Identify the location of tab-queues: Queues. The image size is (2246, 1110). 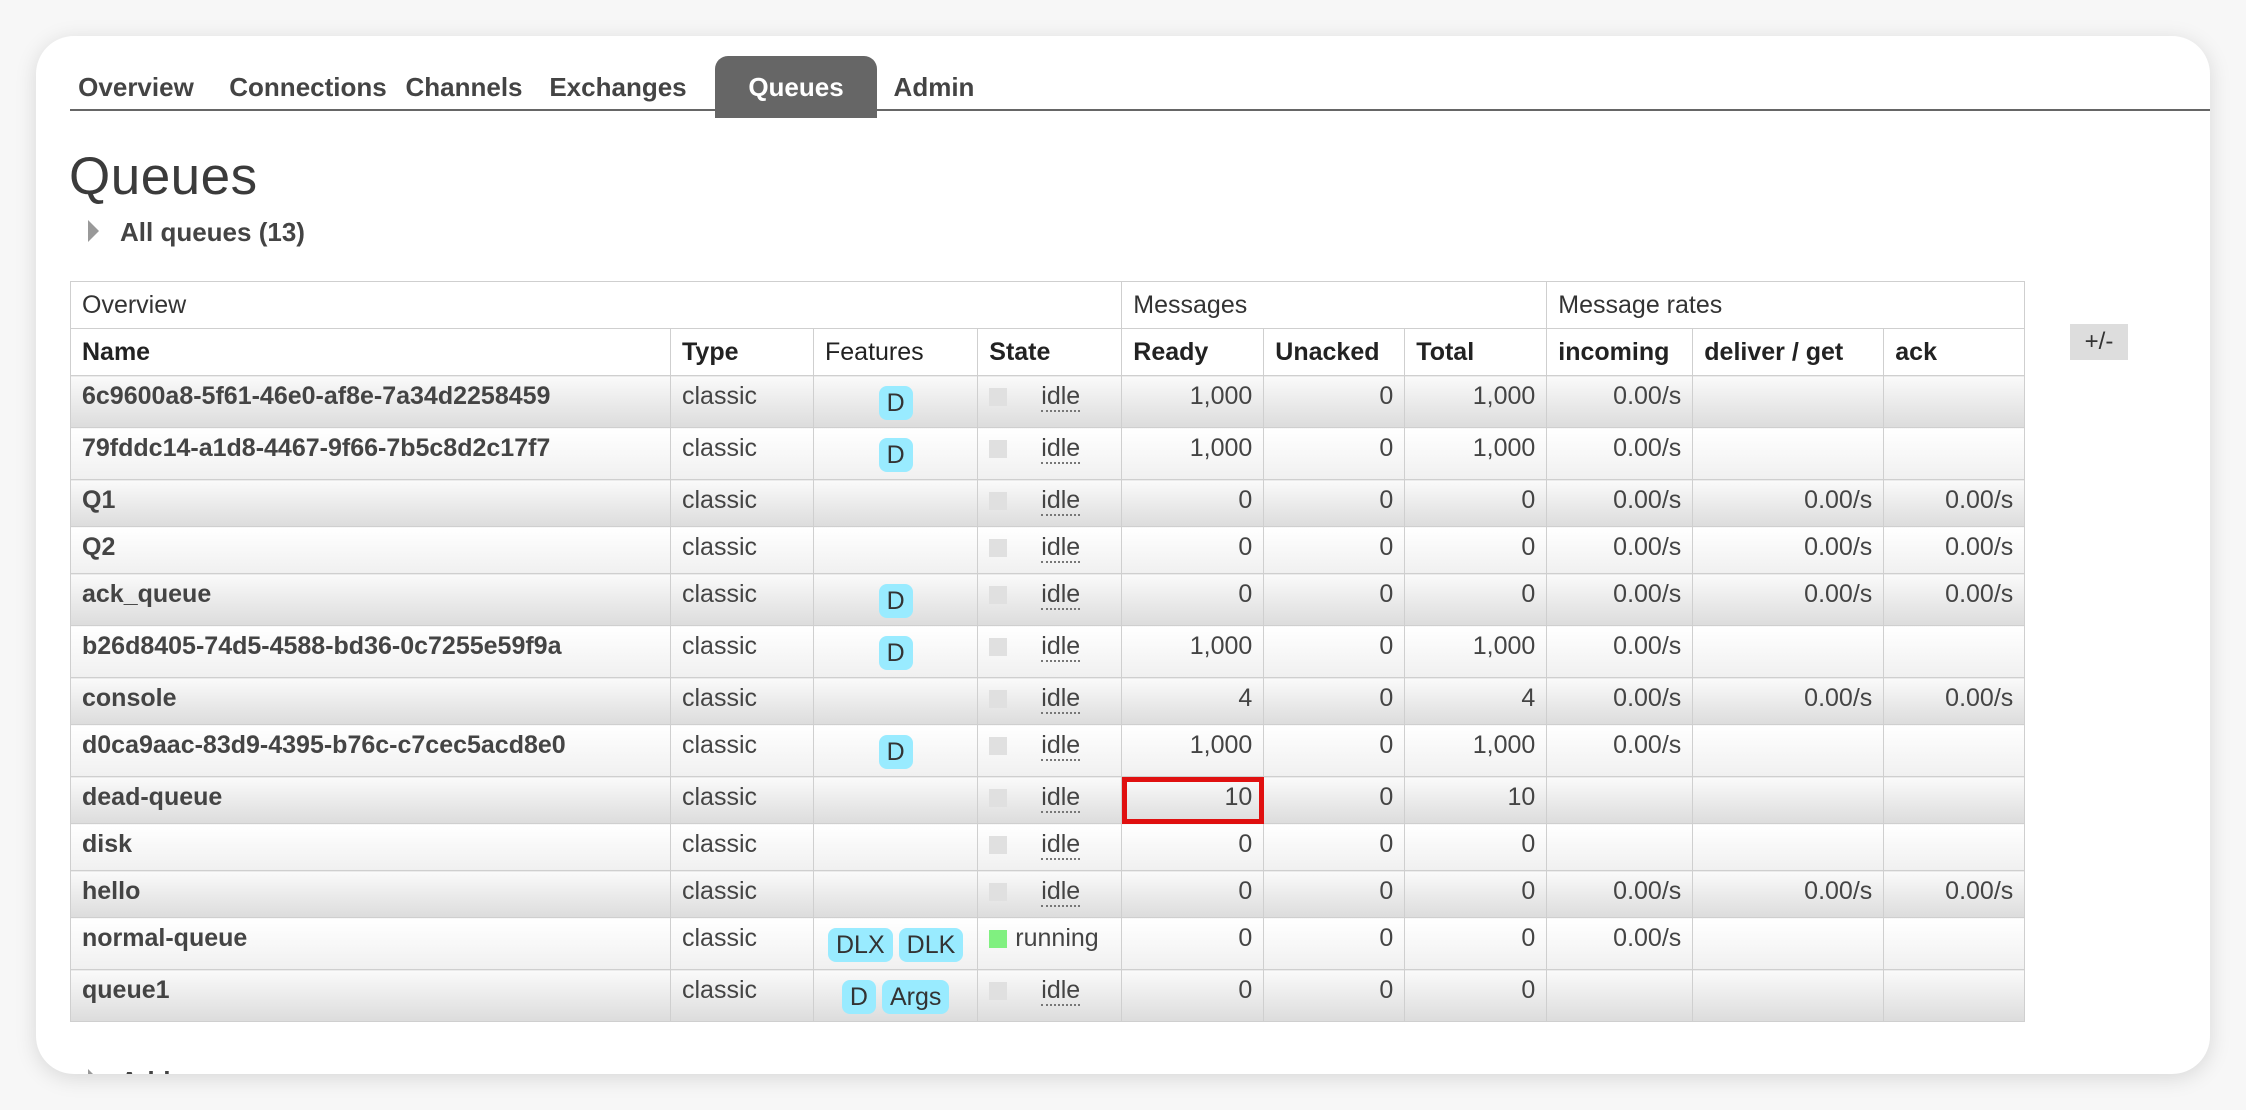
(796, 87).